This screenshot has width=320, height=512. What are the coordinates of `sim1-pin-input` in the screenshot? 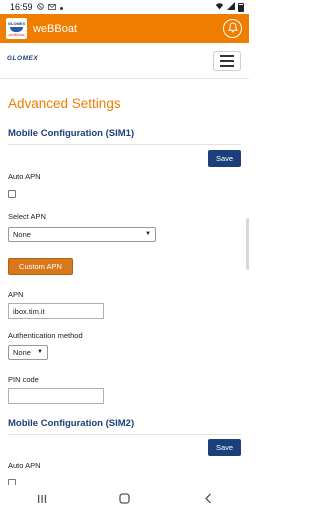 It's located at (56, 396).